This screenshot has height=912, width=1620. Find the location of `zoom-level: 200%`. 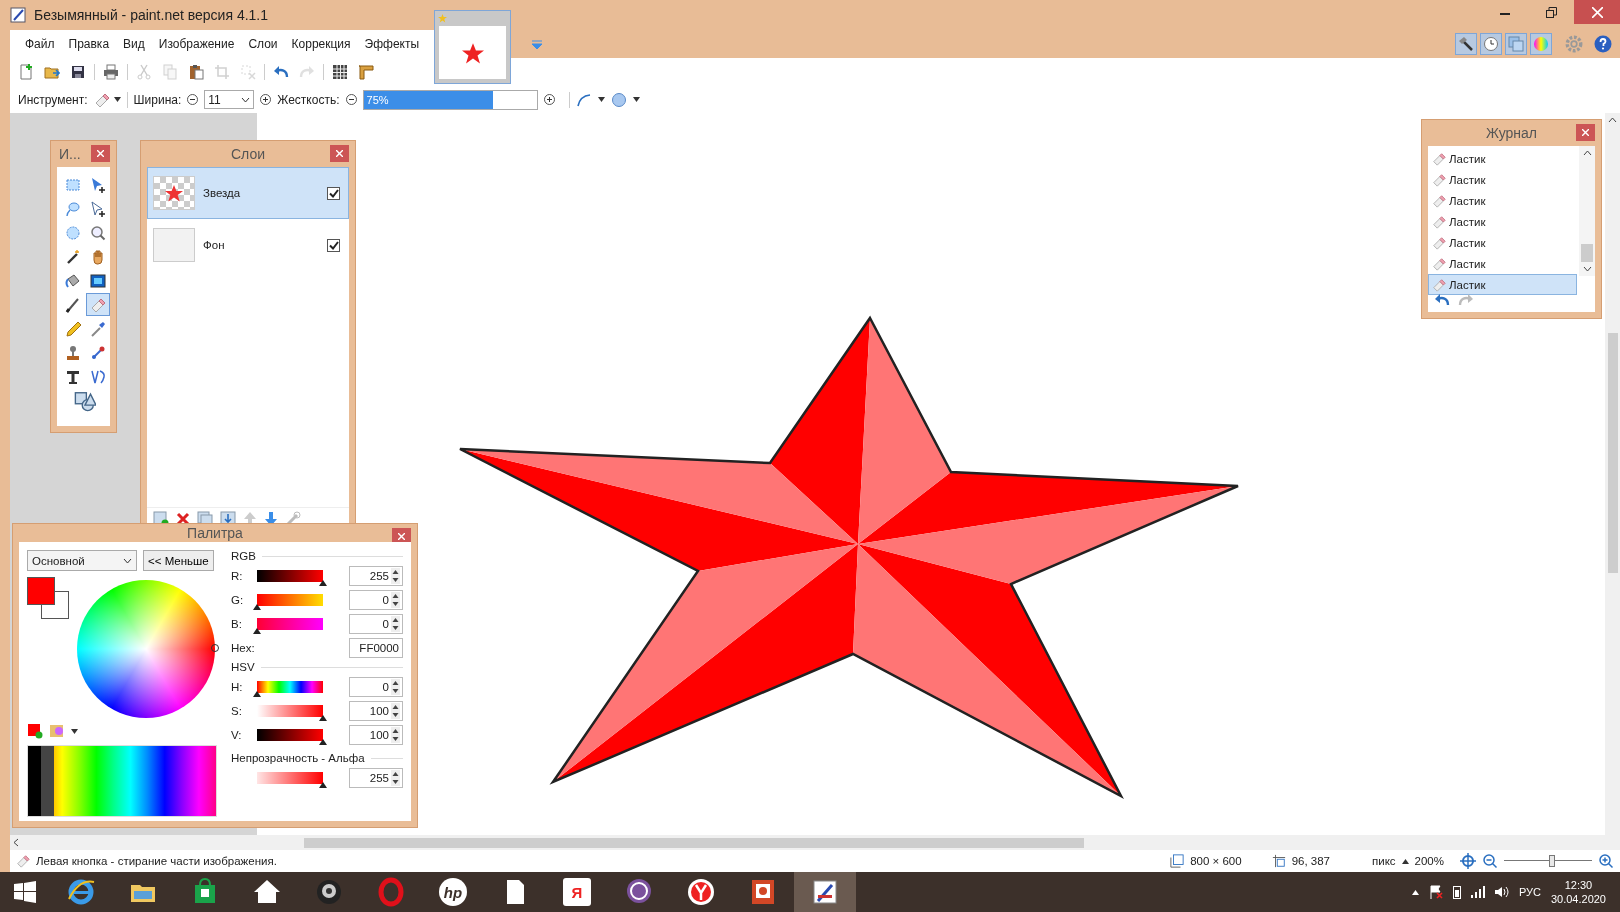

zoom-level: 200% is located at coordinates (1429, 861).